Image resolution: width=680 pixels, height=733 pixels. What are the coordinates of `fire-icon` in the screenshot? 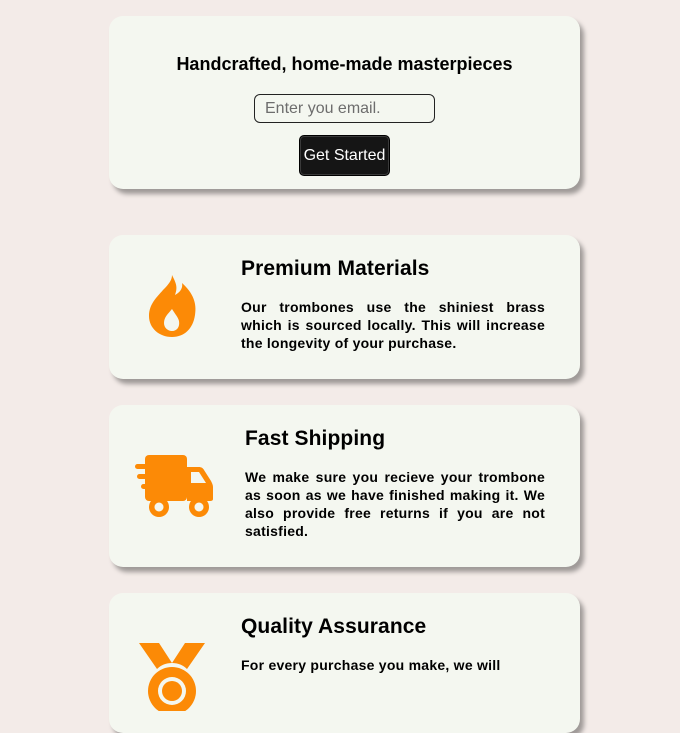 It's located at (172, 309).